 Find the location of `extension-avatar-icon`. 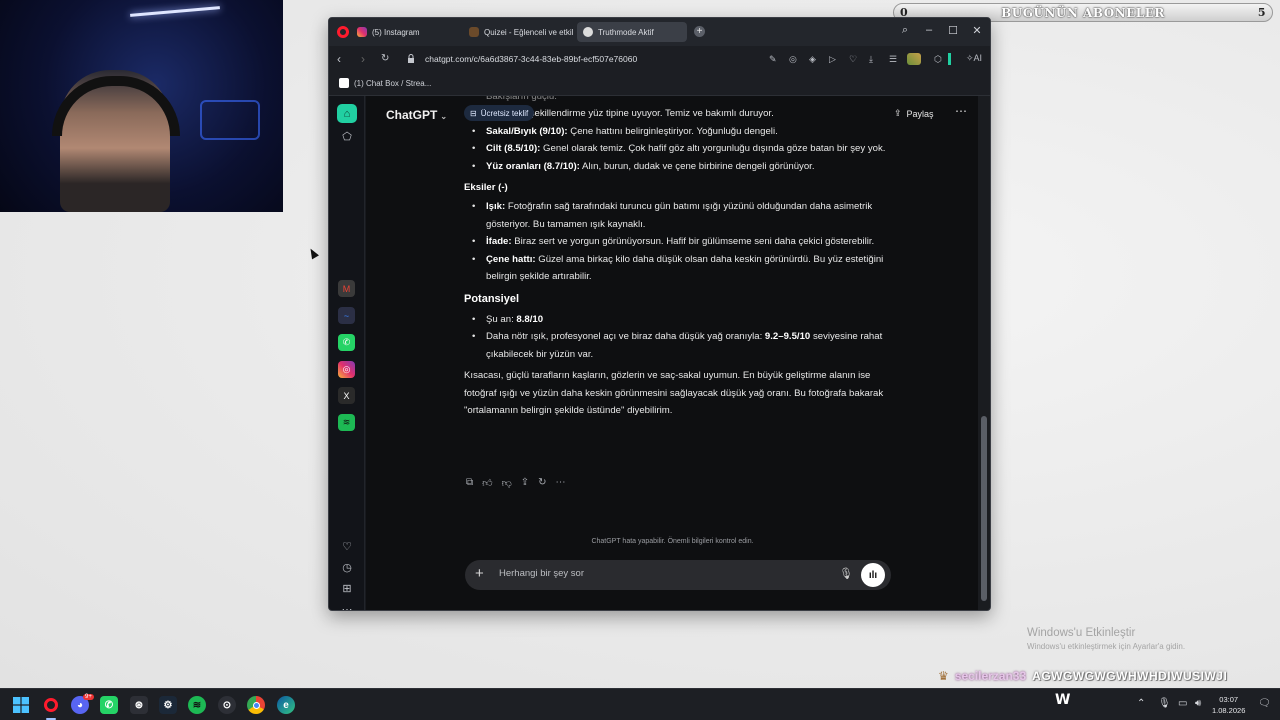

extension-avatar-icon is located at coordinates (914, 59).